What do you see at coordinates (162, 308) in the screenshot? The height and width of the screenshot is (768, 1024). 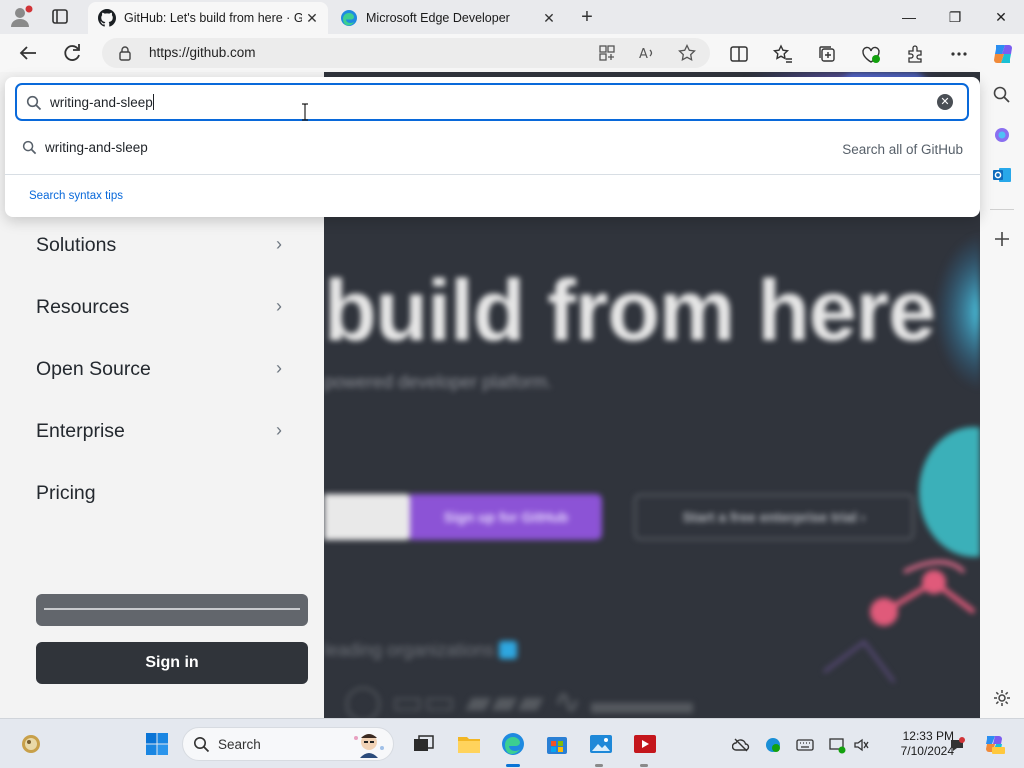 I see `nav-item-resources: Resources ›` at bounding box center [162, 308].